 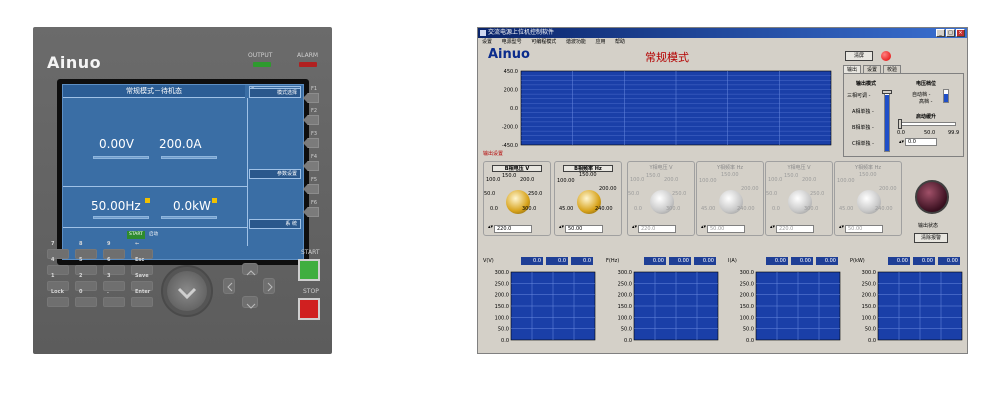 I want to click on current-bar, so click(x=189, y=157).